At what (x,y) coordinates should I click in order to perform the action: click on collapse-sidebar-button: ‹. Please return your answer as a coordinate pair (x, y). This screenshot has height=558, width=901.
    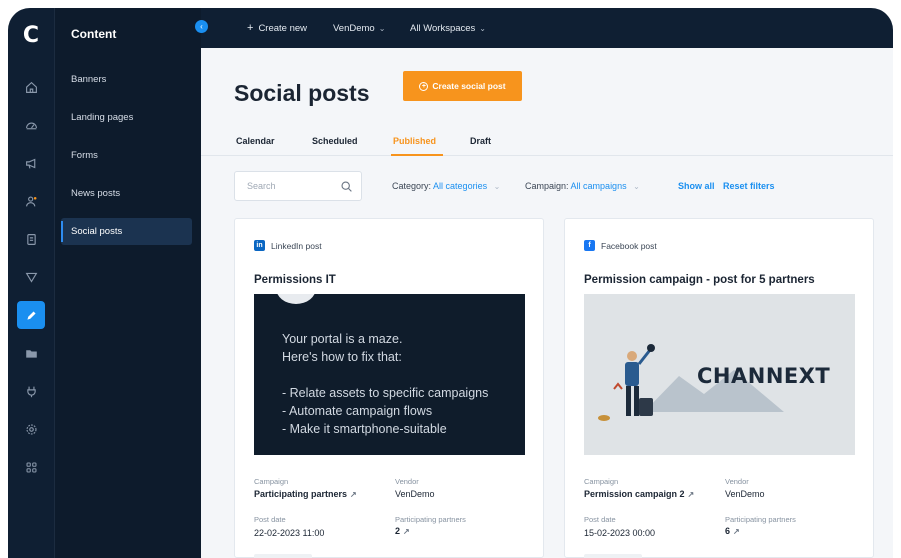
    Looking at the image, I should click on (201, 26).